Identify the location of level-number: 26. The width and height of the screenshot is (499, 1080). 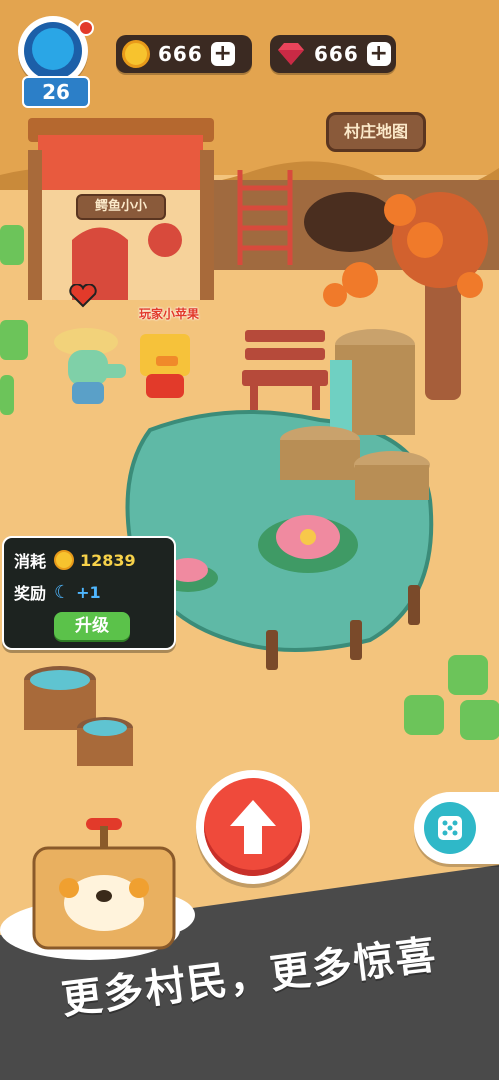
(56, 92).